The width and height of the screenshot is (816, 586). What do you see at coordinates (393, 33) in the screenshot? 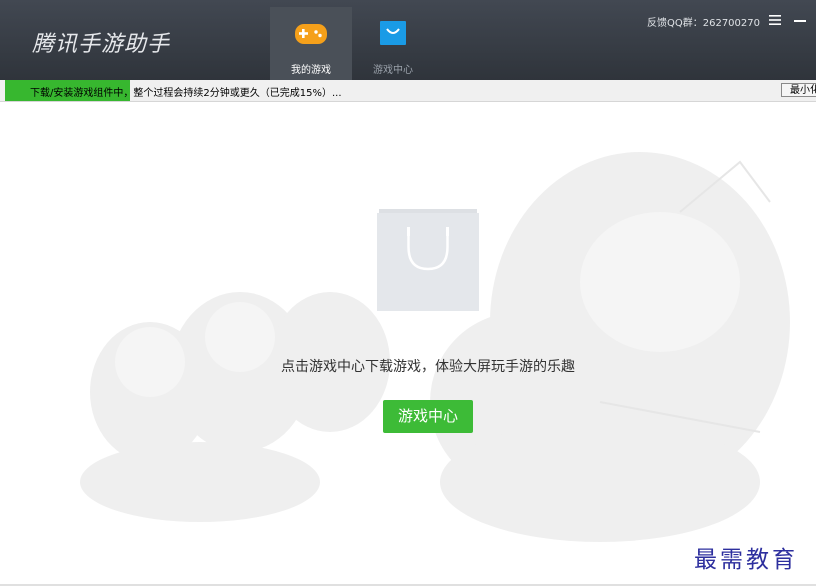
I see `shopping-bag-icon` at bounding box center [393, 33].